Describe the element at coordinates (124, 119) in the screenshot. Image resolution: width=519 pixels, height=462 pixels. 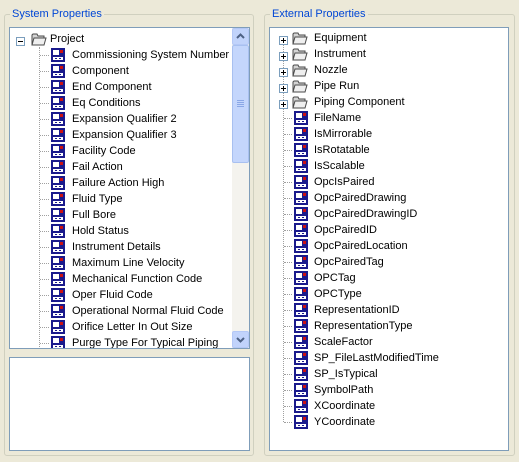
I see `tree-item-label: Expansion Qualifier 2` at that location.